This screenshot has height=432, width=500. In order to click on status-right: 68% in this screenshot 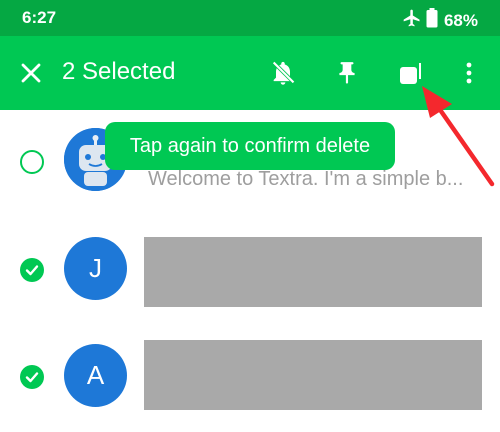, I will do `click(440, 20)`.